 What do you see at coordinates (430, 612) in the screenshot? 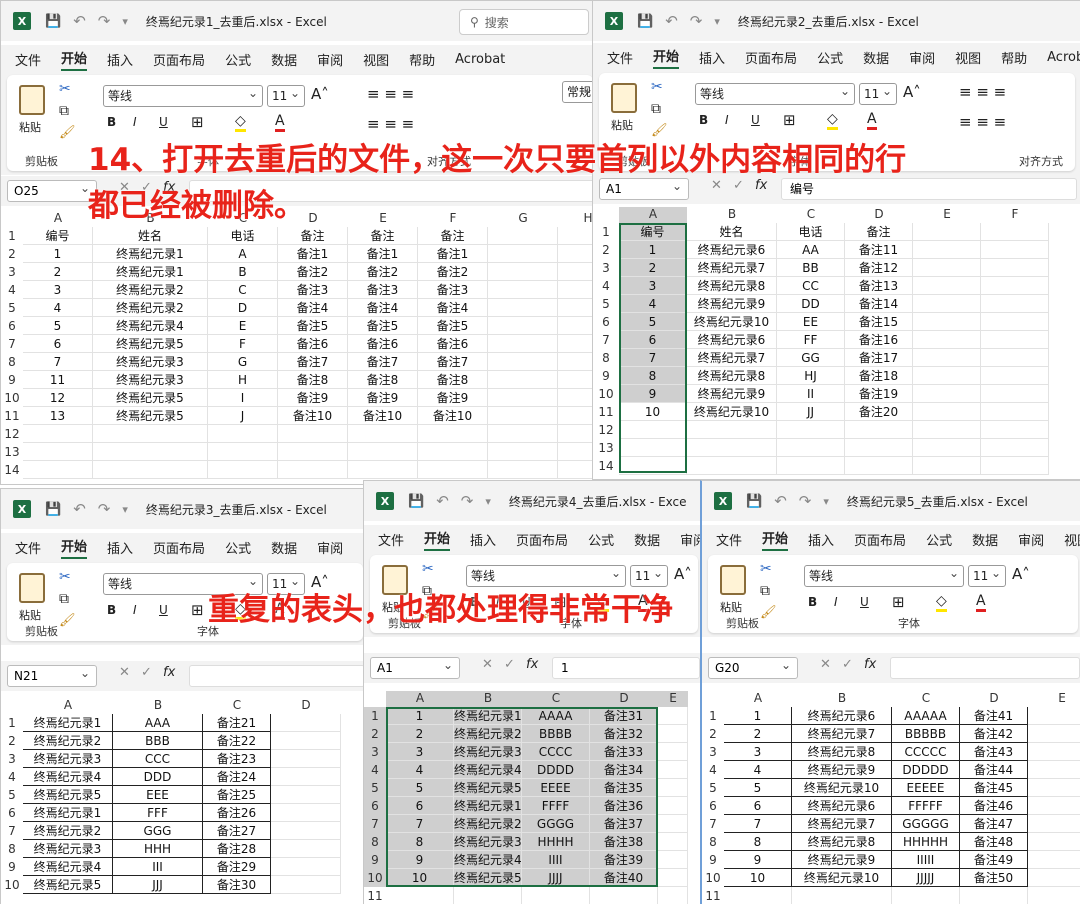
I see `format-painter-icon: 🖌` at bounding box center [430, 612].